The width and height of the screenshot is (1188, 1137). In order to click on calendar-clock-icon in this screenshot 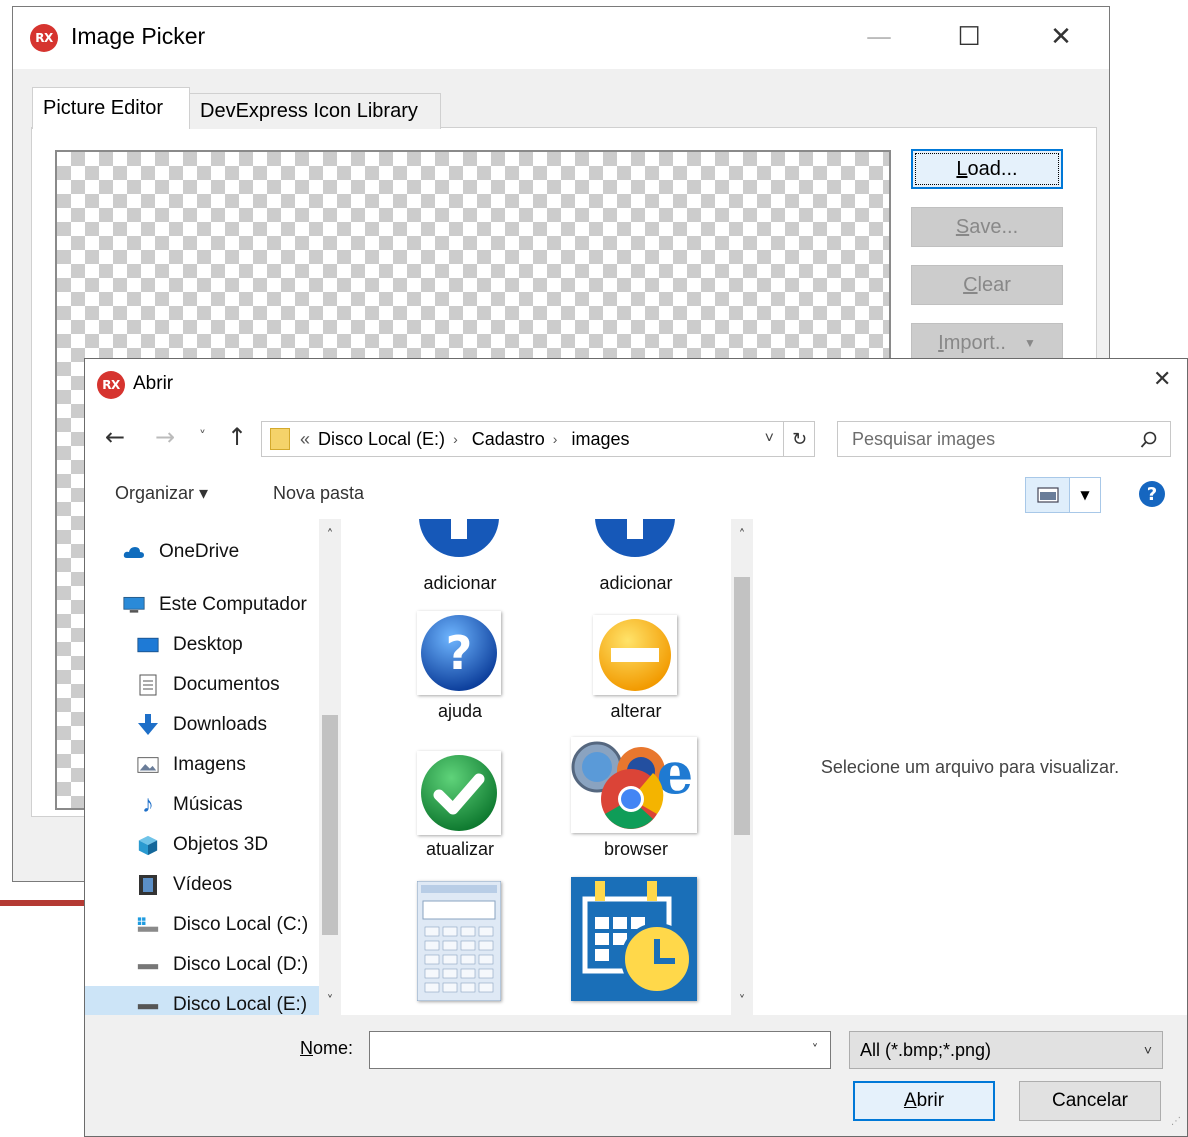, I will do `click(634, 939)`.